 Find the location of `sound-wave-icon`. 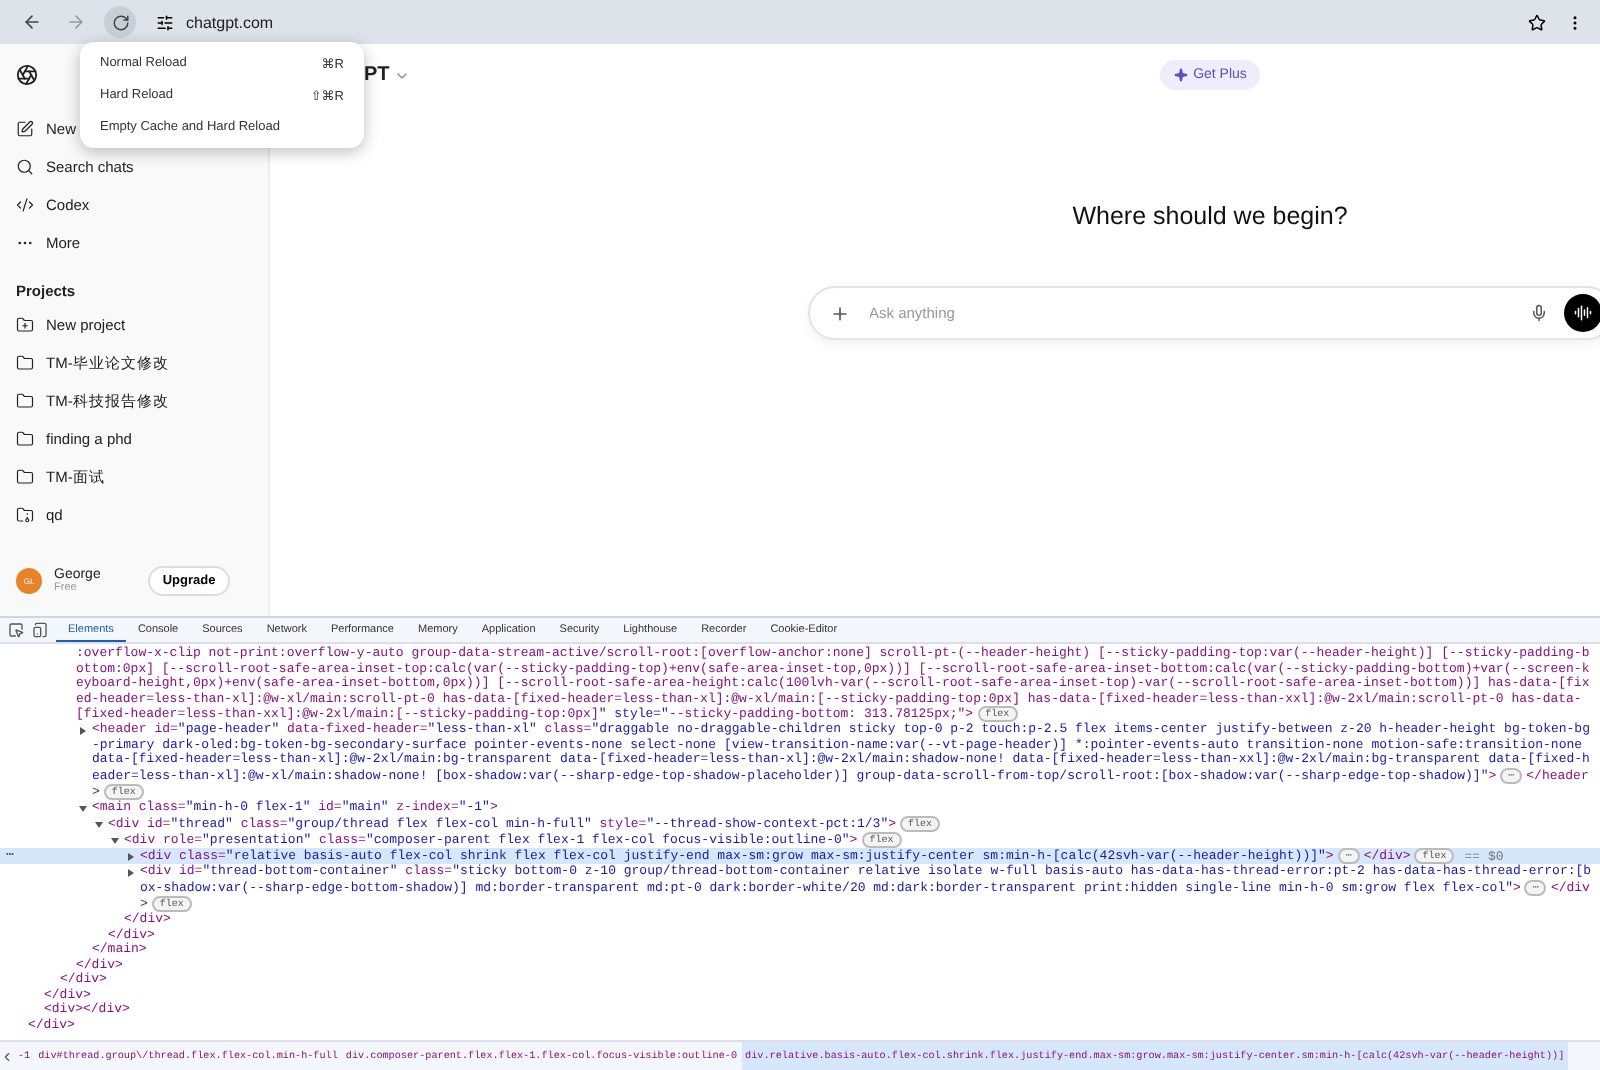

sound-wave-icon is located at coordinates (1582, 313).